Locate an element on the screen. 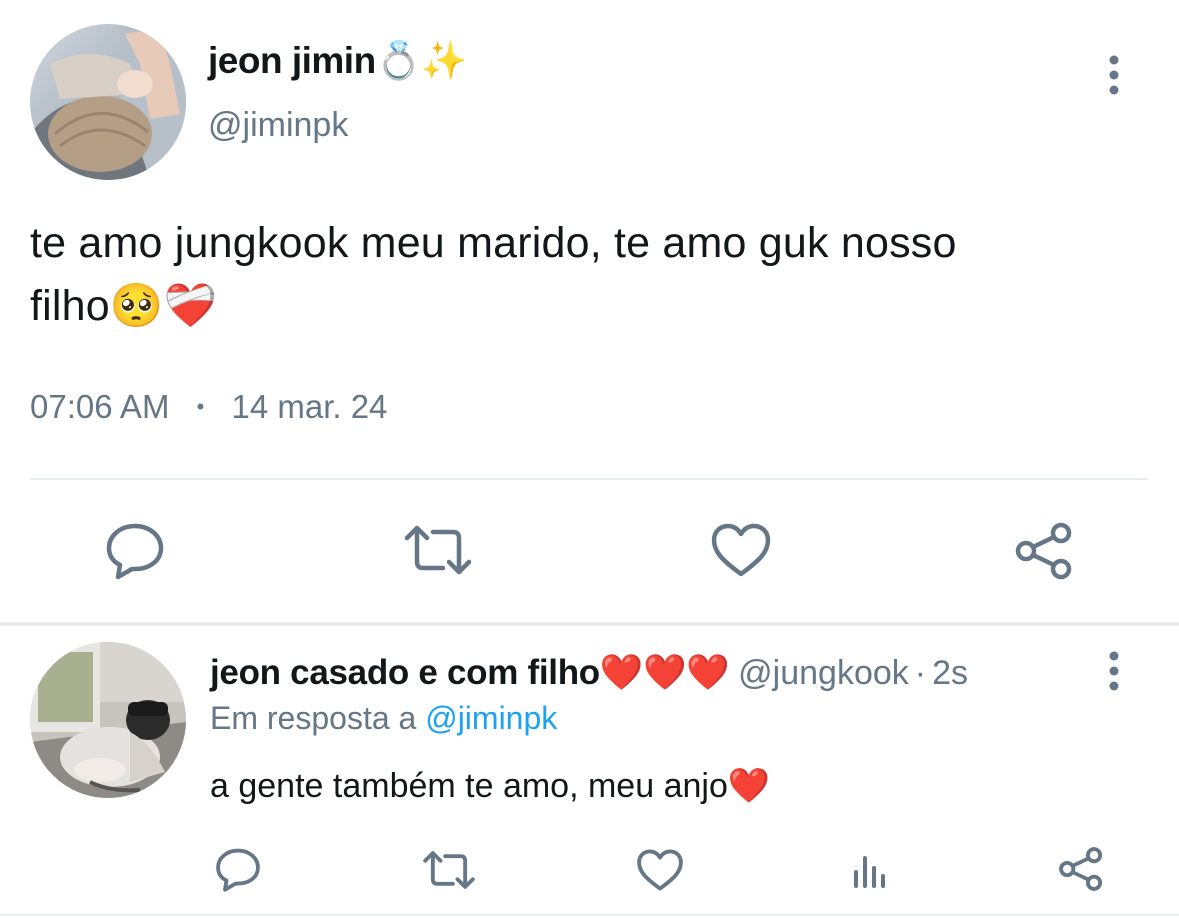  reply-to-link: @jiminpk is located at coordinates (491, 718).